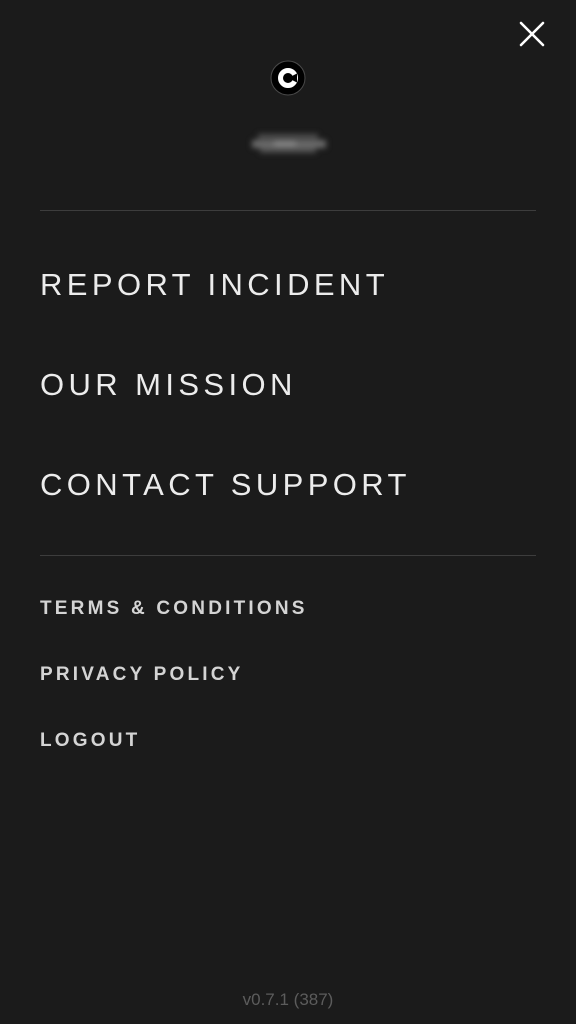 The height and width of the screenshot is (1024, 576). What do you see at coordinates (288, 210) in the screenshot?
I see `top-divider` at bounding box center [288, 210].